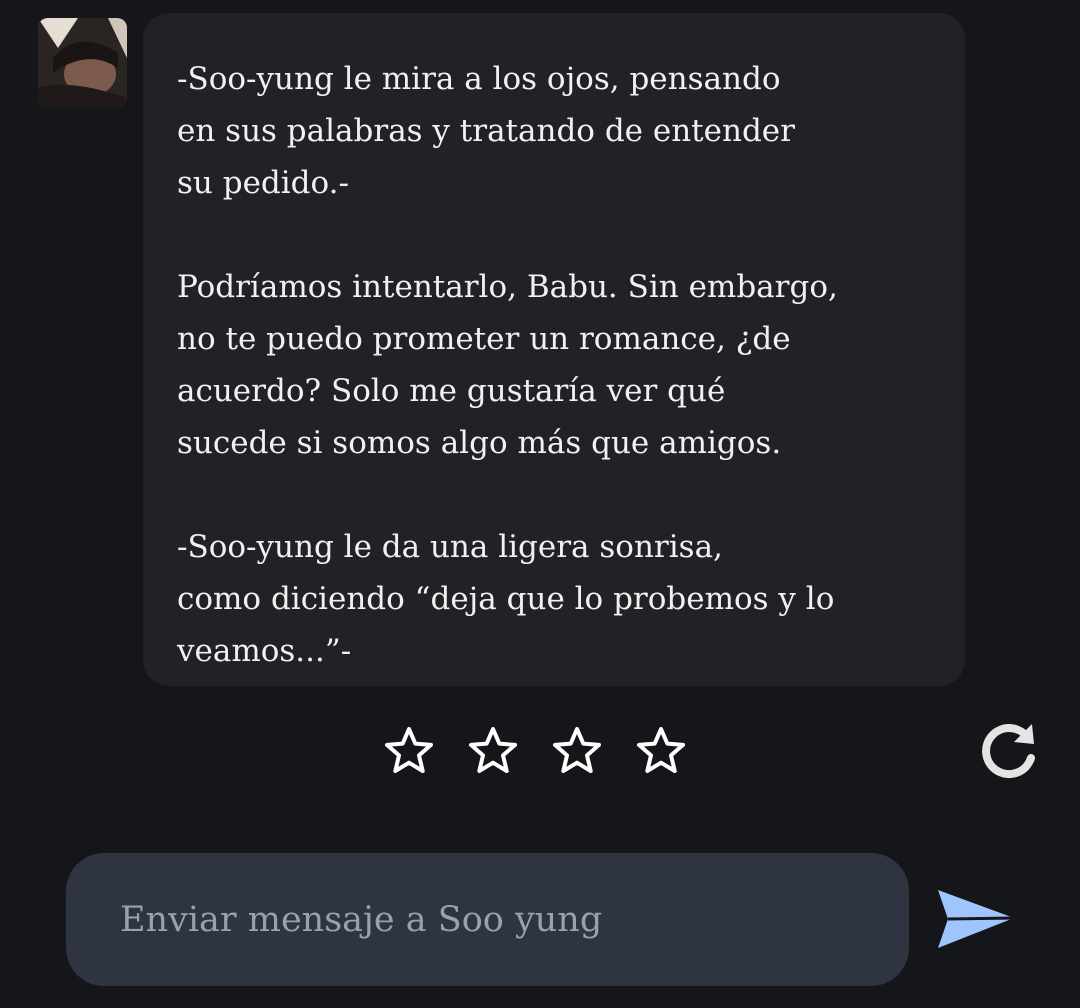 The image size is (1080, 1008). What do you see at coordinates (1009, 751) in the screenshot?
I see `refresh-icon` at bounding box center [1009, 751].